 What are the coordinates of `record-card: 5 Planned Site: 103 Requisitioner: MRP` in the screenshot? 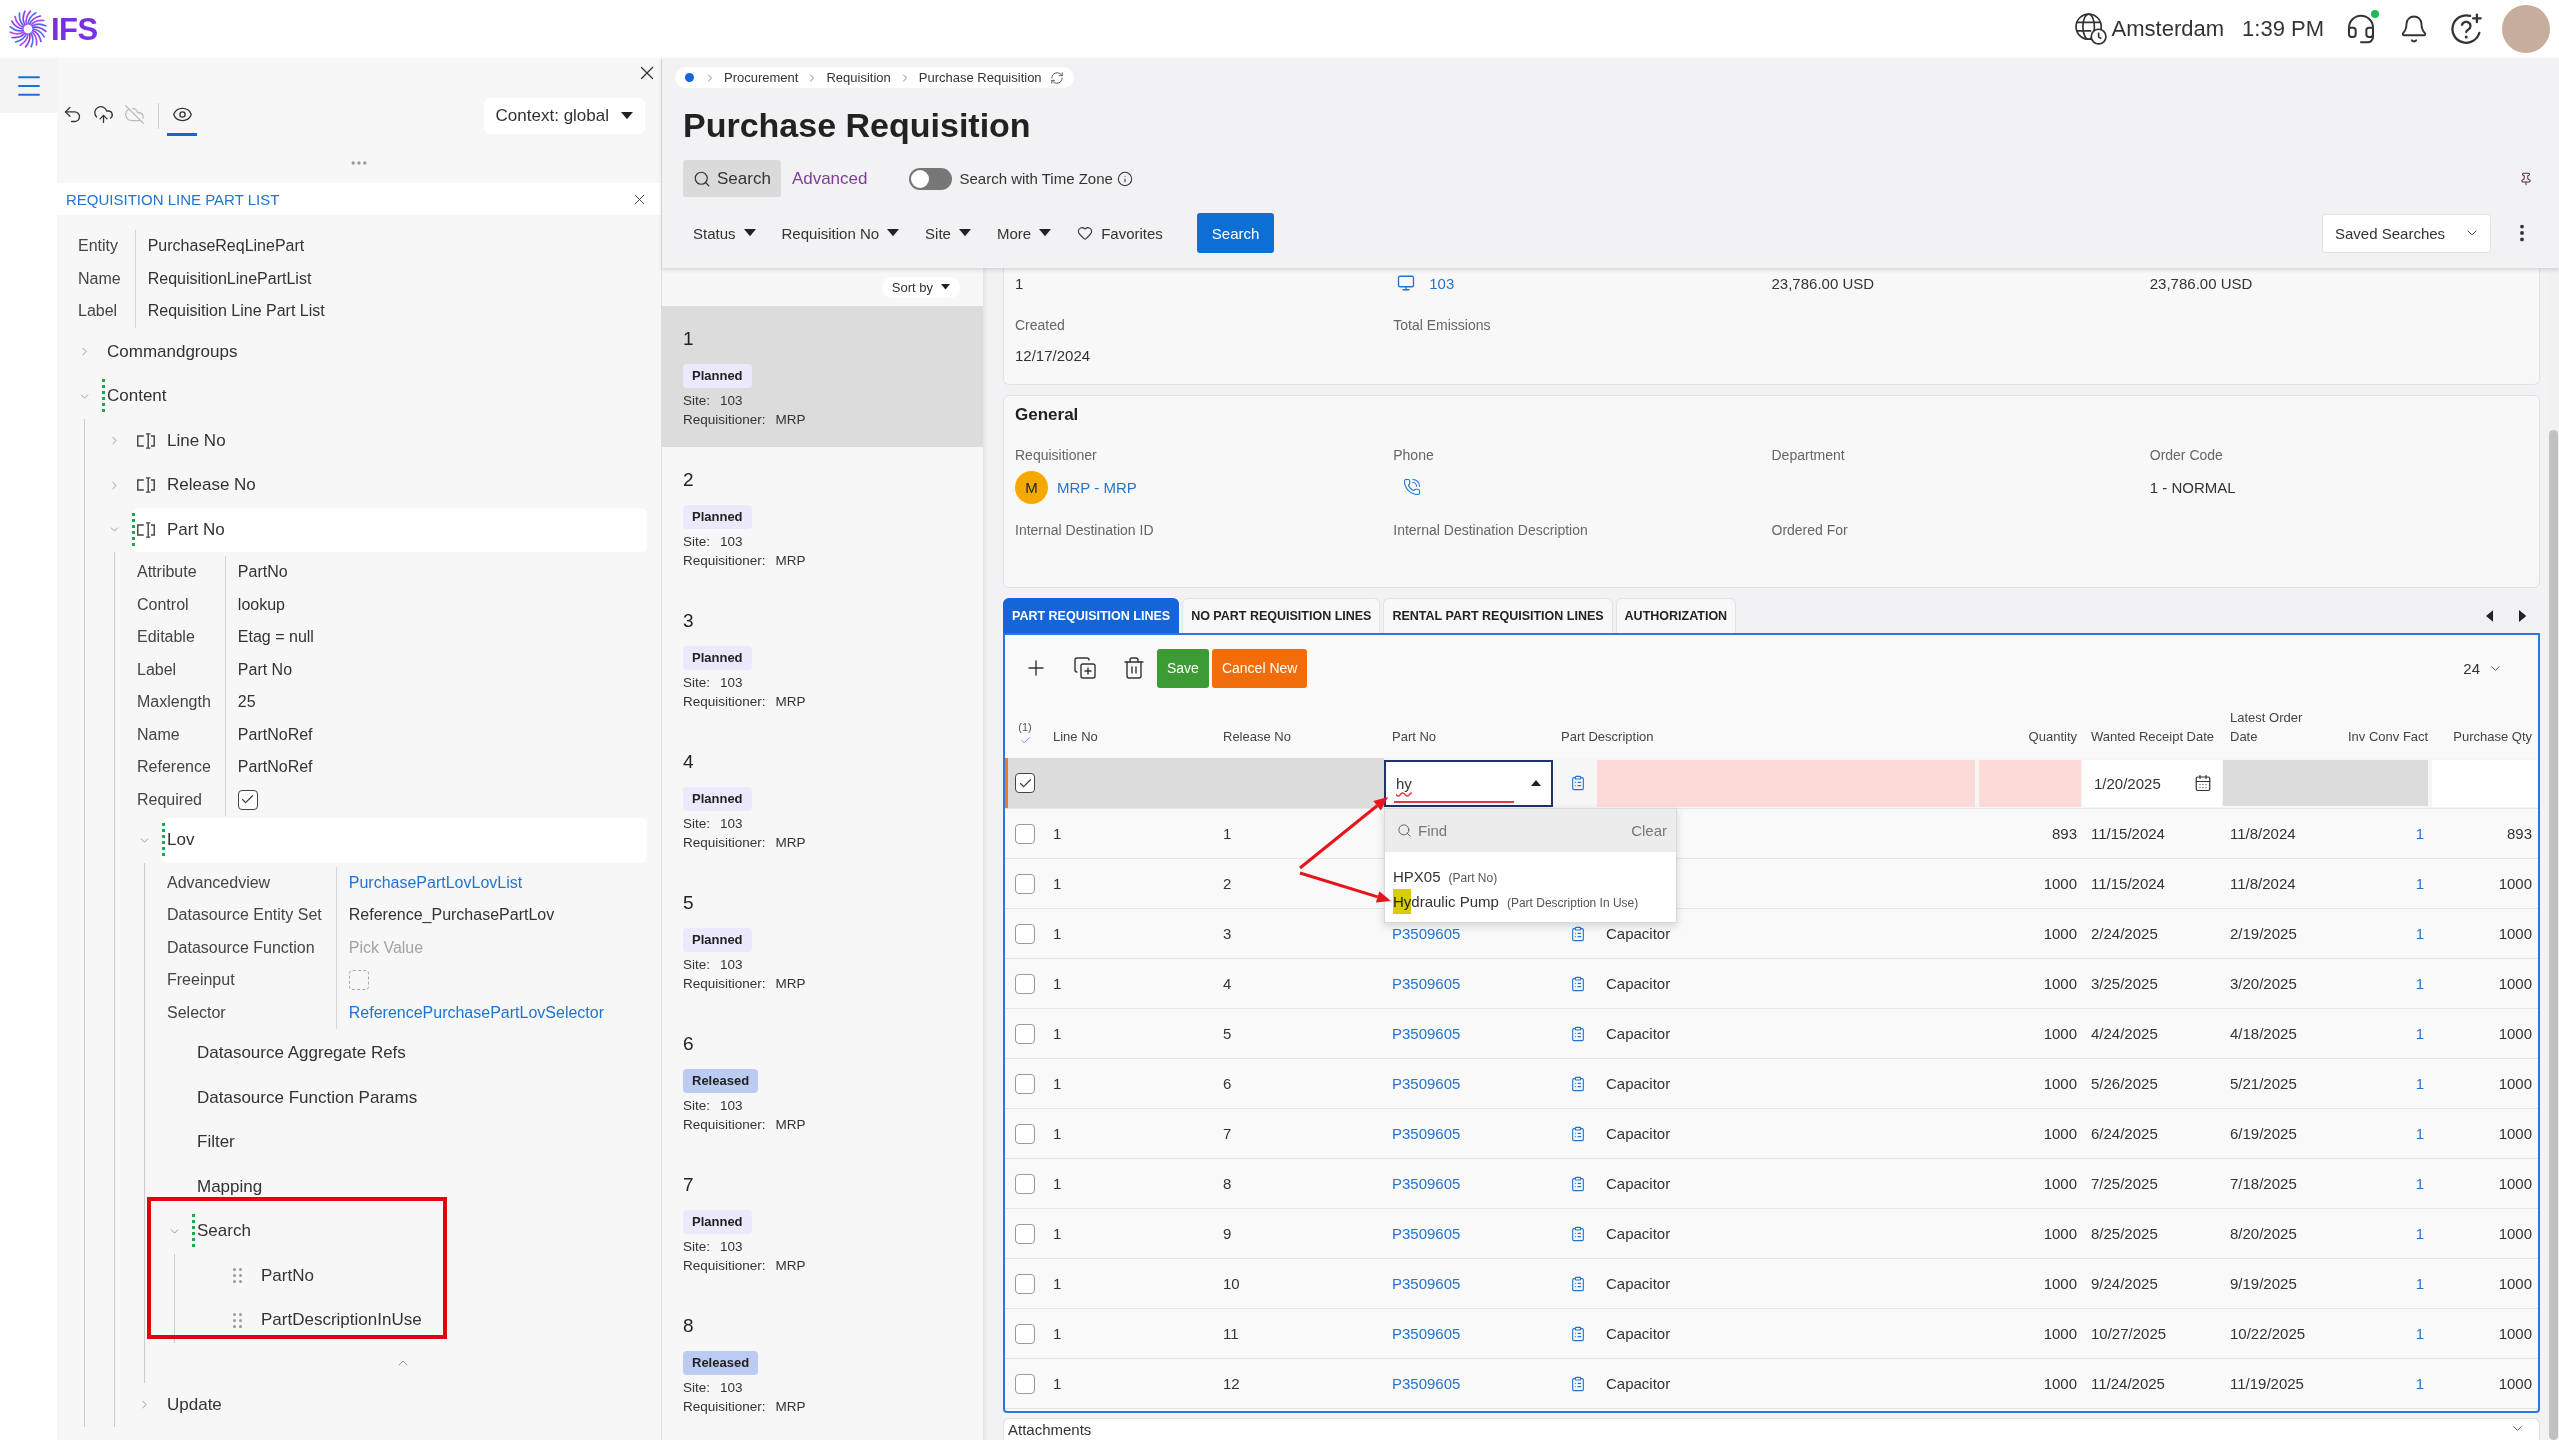 It's located at (822, 940).